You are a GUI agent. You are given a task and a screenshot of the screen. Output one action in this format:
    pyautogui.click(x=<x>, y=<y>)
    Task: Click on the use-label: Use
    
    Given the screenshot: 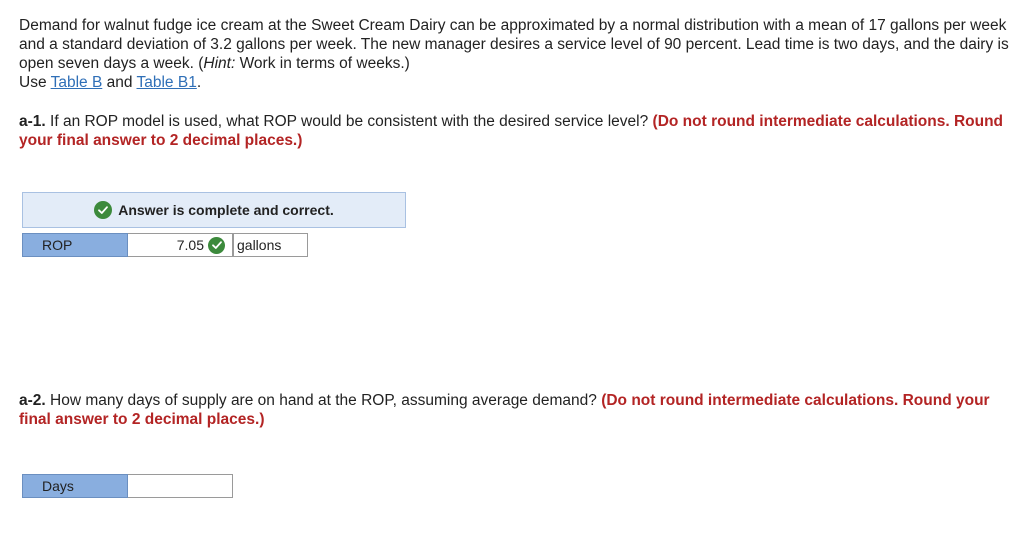 What is the action you would take?
    pyautogui.click(x=35, y=82)
    